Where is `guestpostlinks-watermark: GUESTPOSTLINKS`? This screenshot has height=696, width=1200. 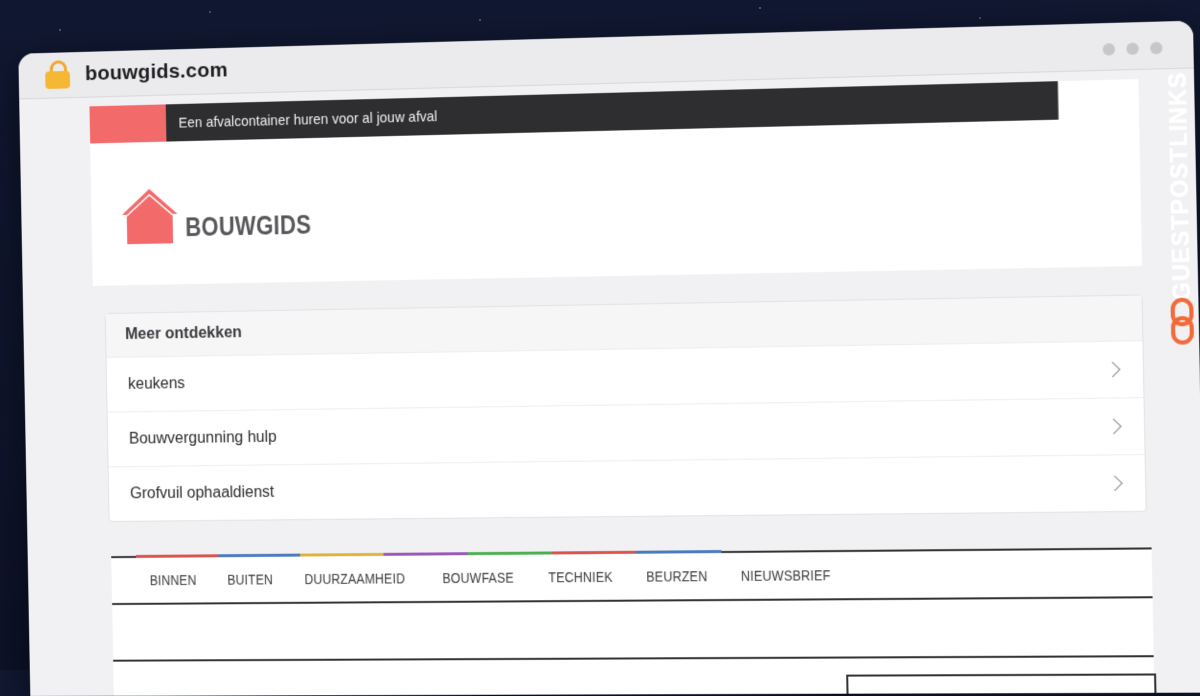 guestpostlinks-watermark: GUESTPOSTLINKS is located at coordinates (1178, 210).